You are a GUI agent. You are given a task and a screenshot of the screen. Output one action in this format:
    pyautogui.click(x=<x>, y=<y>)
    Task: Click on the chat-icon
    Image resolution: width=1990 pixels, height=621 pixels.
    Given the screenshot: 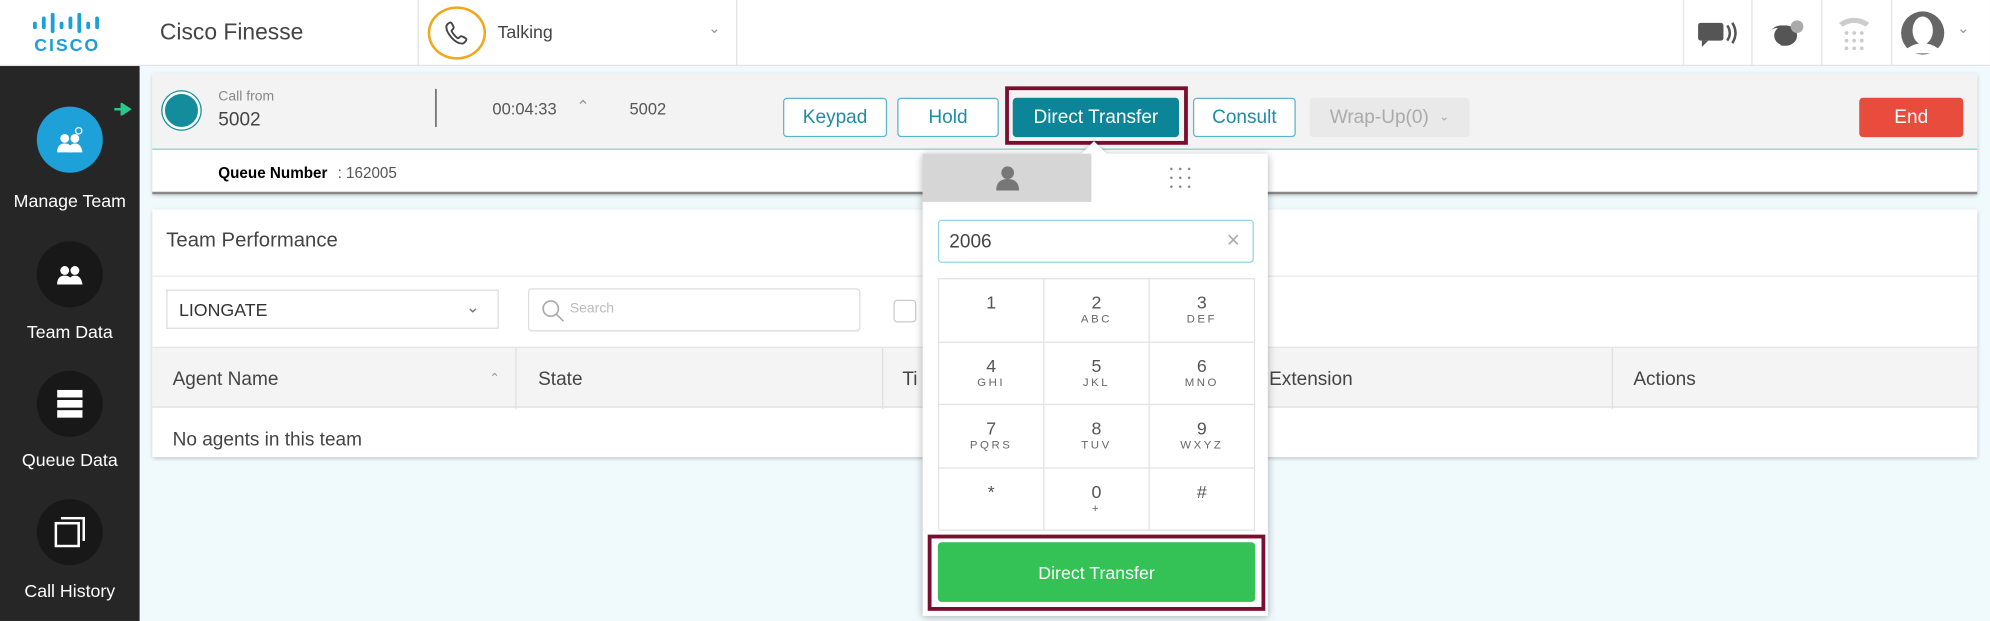 What is the action you would take?
    pyautogui.click(x=1787, y=37)
    